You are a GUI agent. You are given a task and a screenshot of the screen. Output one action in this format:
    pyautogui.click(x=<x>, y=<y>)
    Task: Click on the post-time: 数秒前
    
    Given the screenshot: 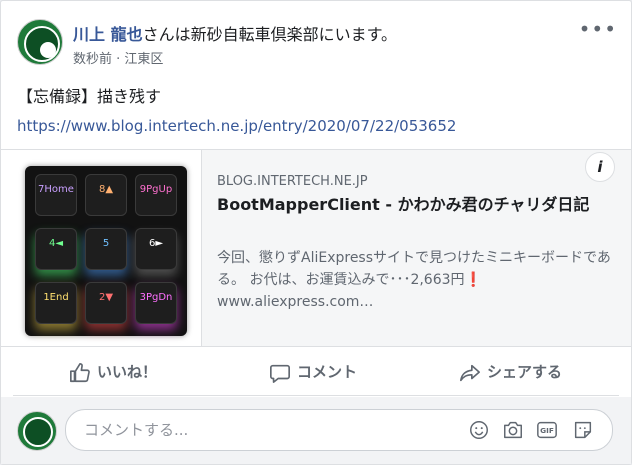 What is the action you would take?
    pyautogui.click(x=92, y=59)
    